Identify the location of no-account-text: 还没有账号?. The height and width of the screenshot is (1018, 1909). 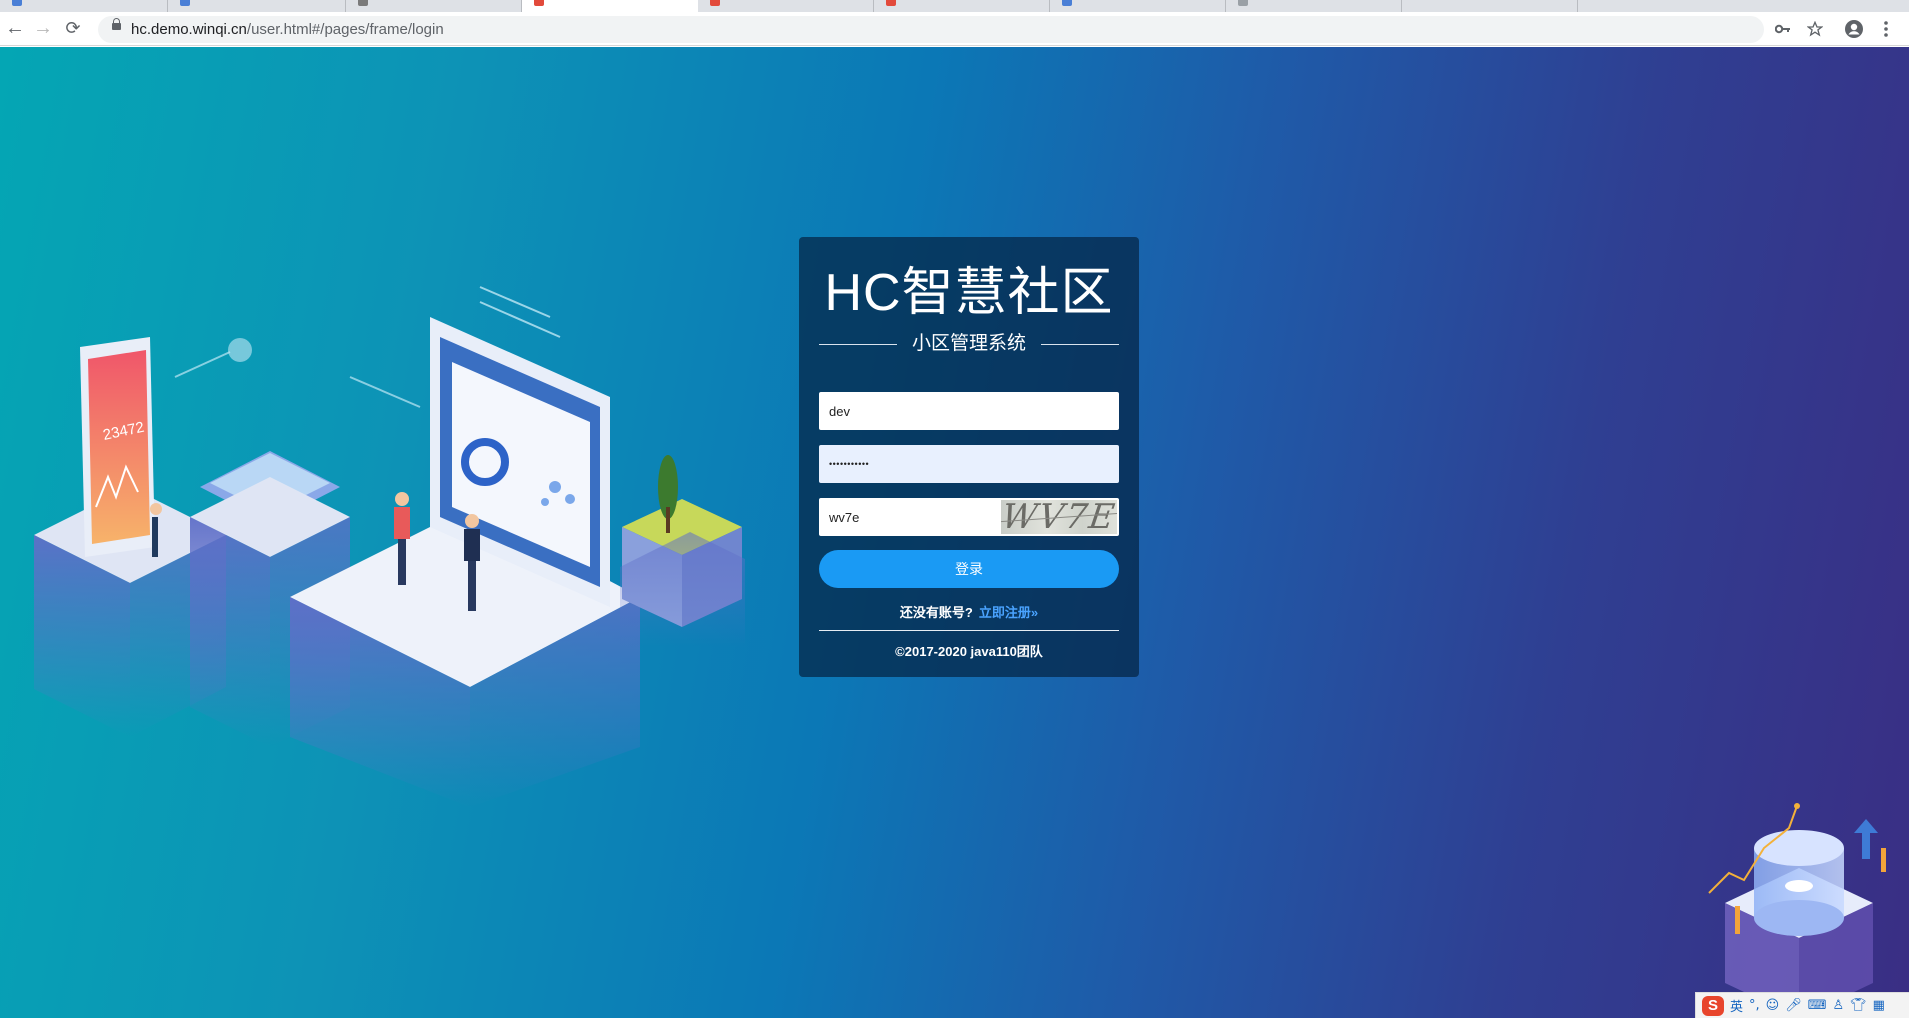
(936, 612).